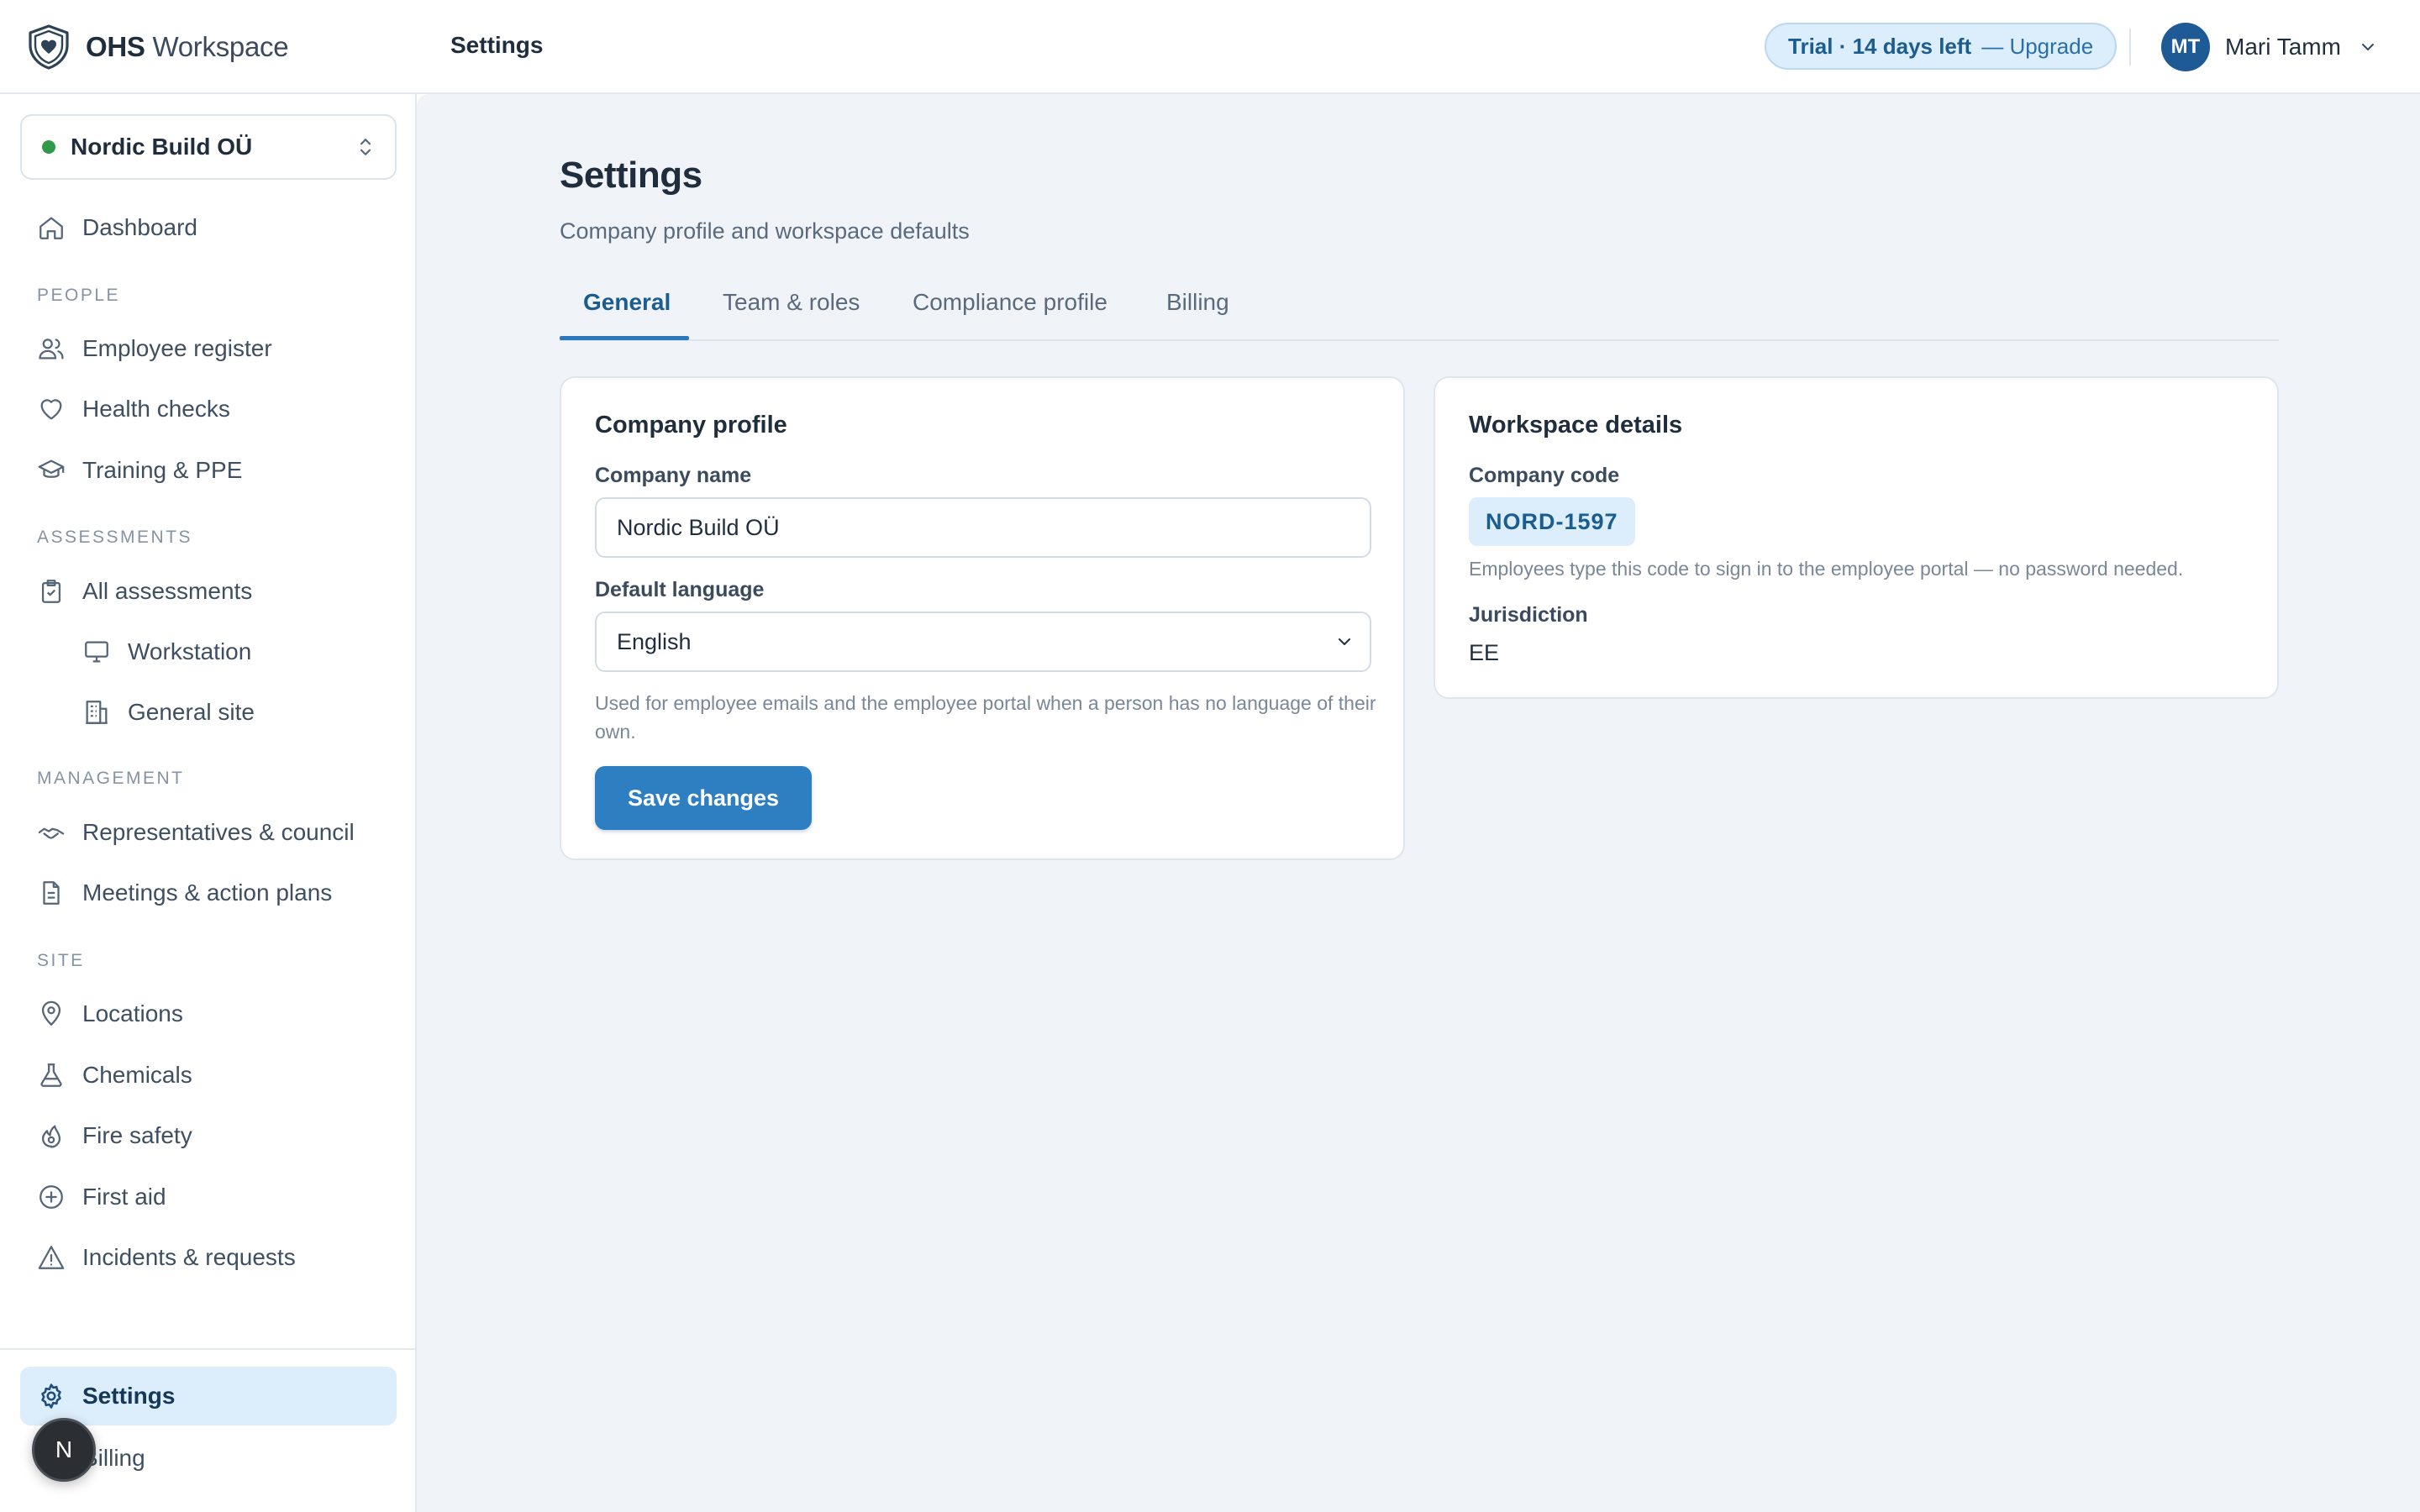 Image resolution: width=2420 pixels, height=1512 pixels. Describe the element at coordinates (51, 1013) in the screenshot. I see `map-pin-icon` at that location.